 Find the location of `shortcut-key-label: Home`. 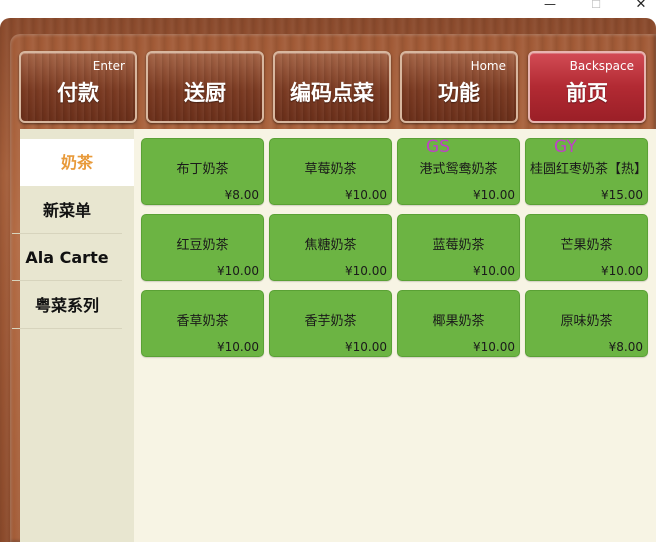

shortcut-key-label: Home is located at coordinates (488, 66).